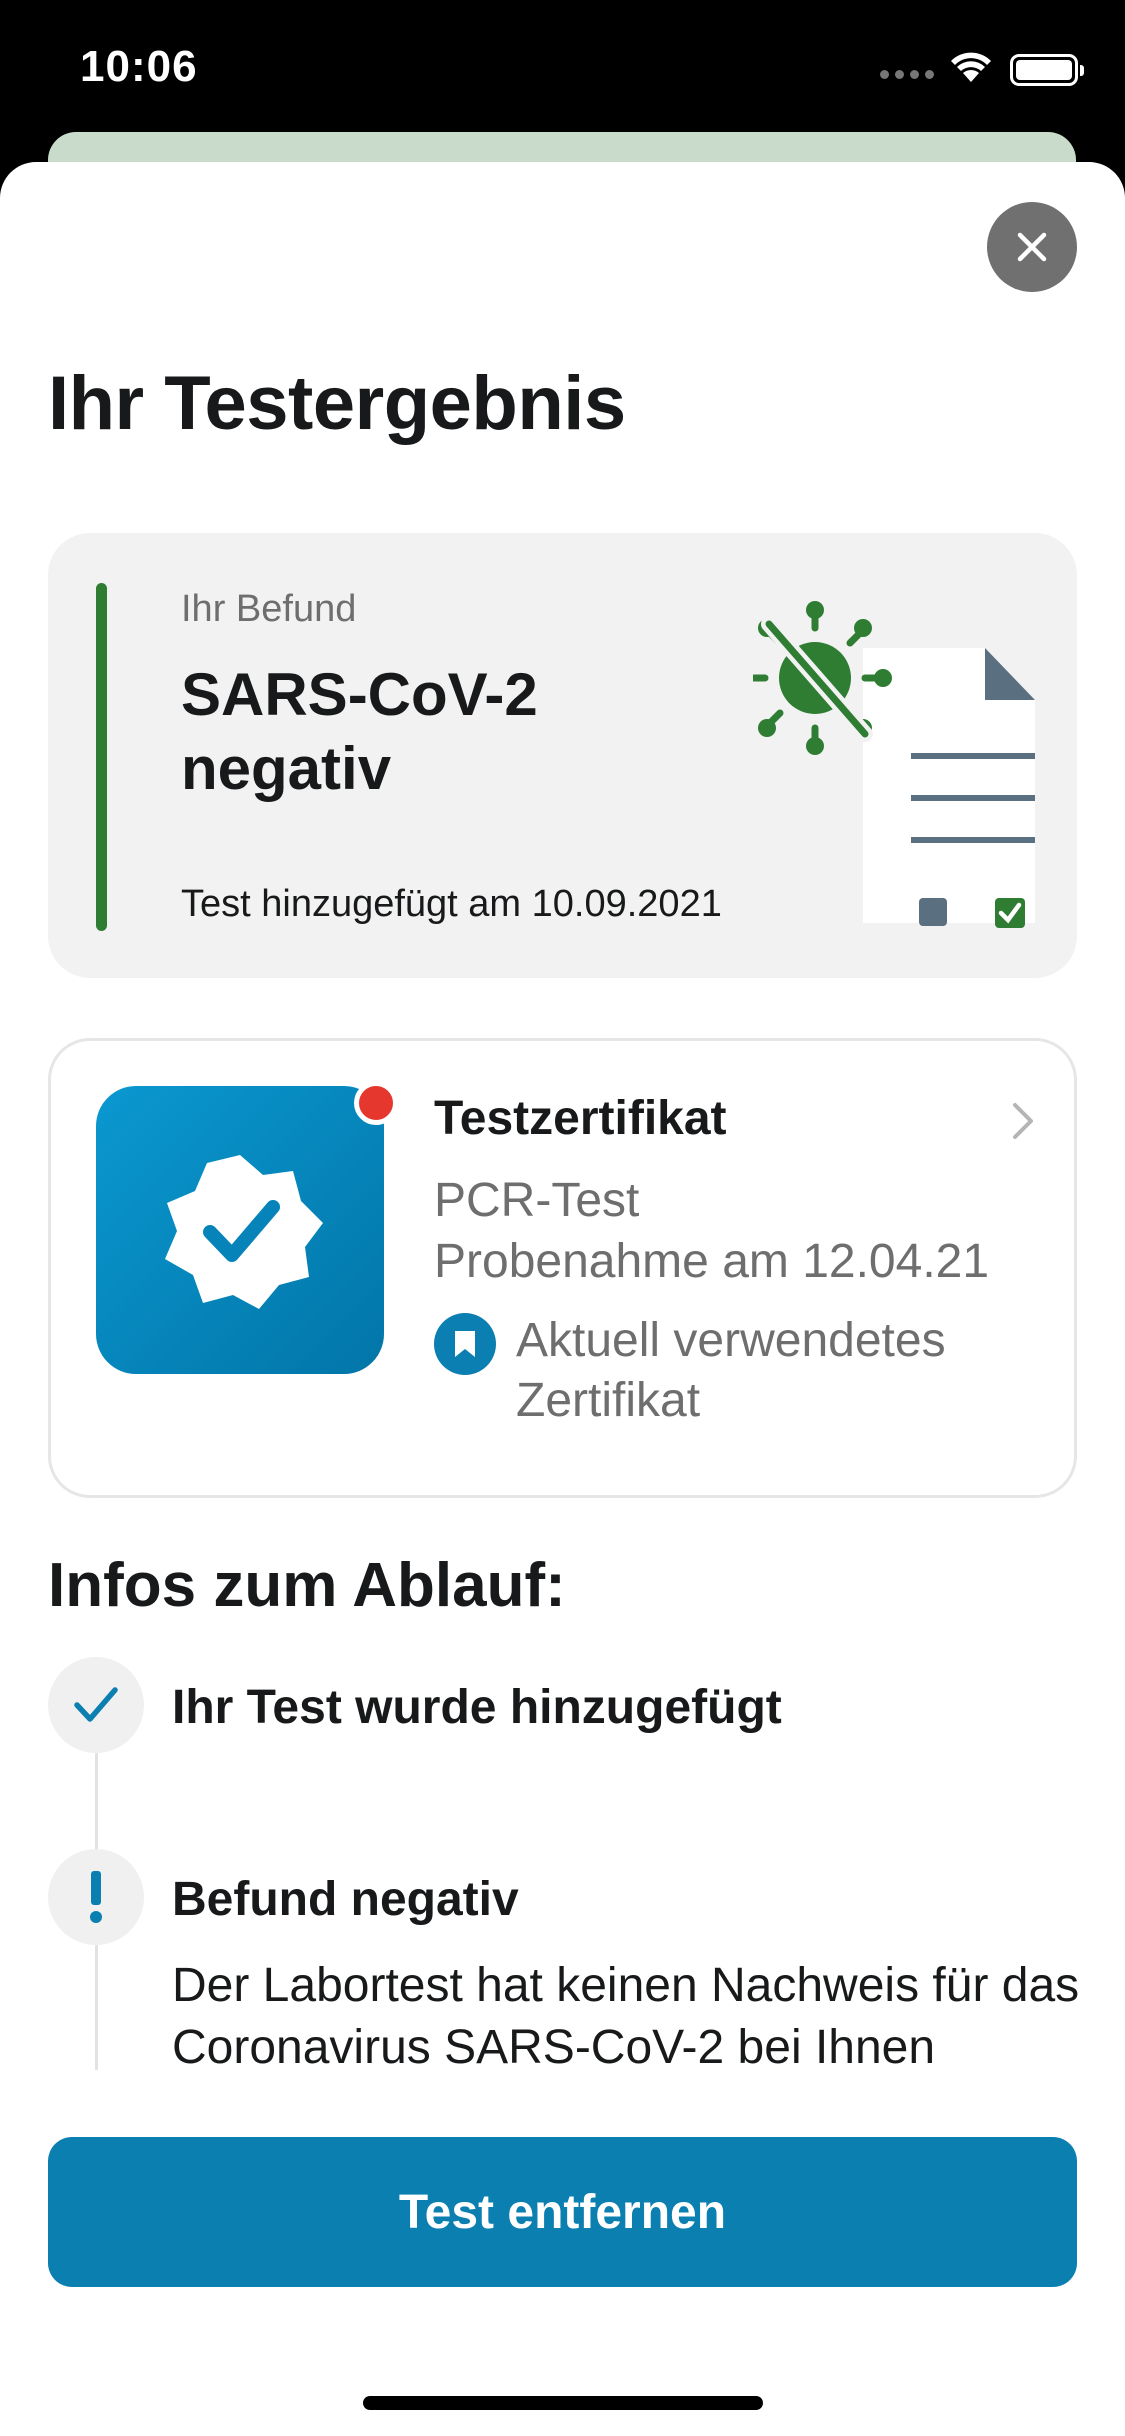 Image resolution: width=1125 pixels, height=2436 pixels. Describe the element at coordinates (712, 1261) in the screenshot. I see `certificate-sample-date: Probenahme am 12.04.21` at that location.